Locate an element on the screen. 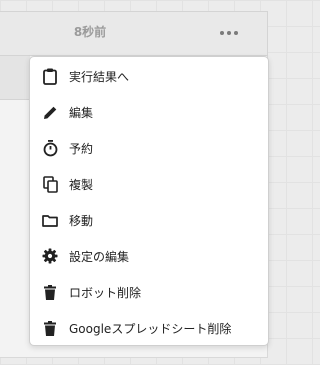  more-options-button is located at coordinates (229, 33).